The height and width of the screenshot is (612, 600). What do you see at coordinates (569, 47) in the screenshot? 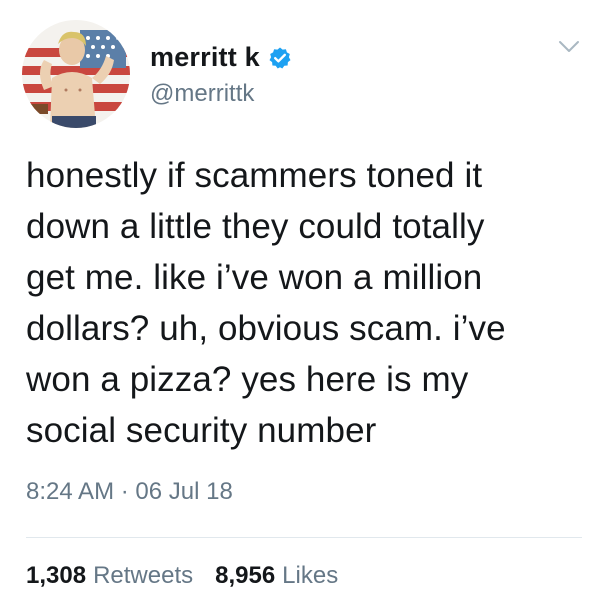
I see `chevron-down-icon` at bounding box center [569, 47].